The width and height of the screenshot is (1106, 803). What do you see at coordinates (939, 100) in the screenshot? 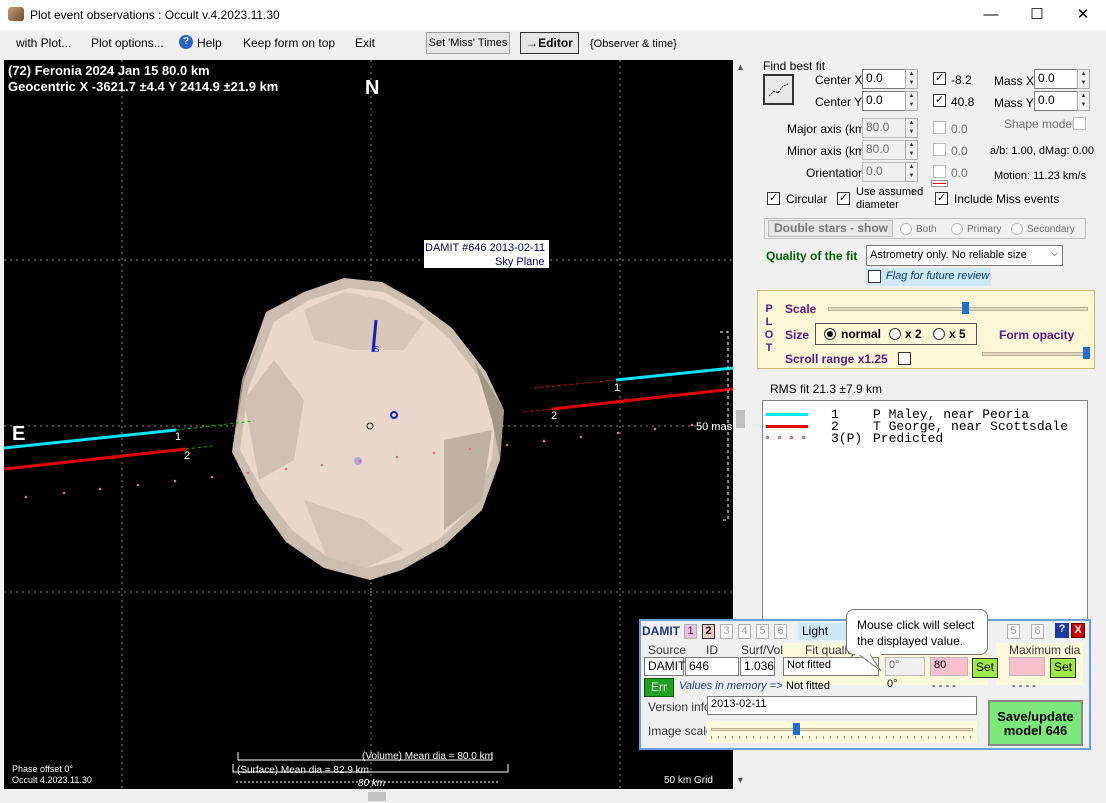
I see `center-y-fit-checkbox: ✓` at bounding box center [939, 100].